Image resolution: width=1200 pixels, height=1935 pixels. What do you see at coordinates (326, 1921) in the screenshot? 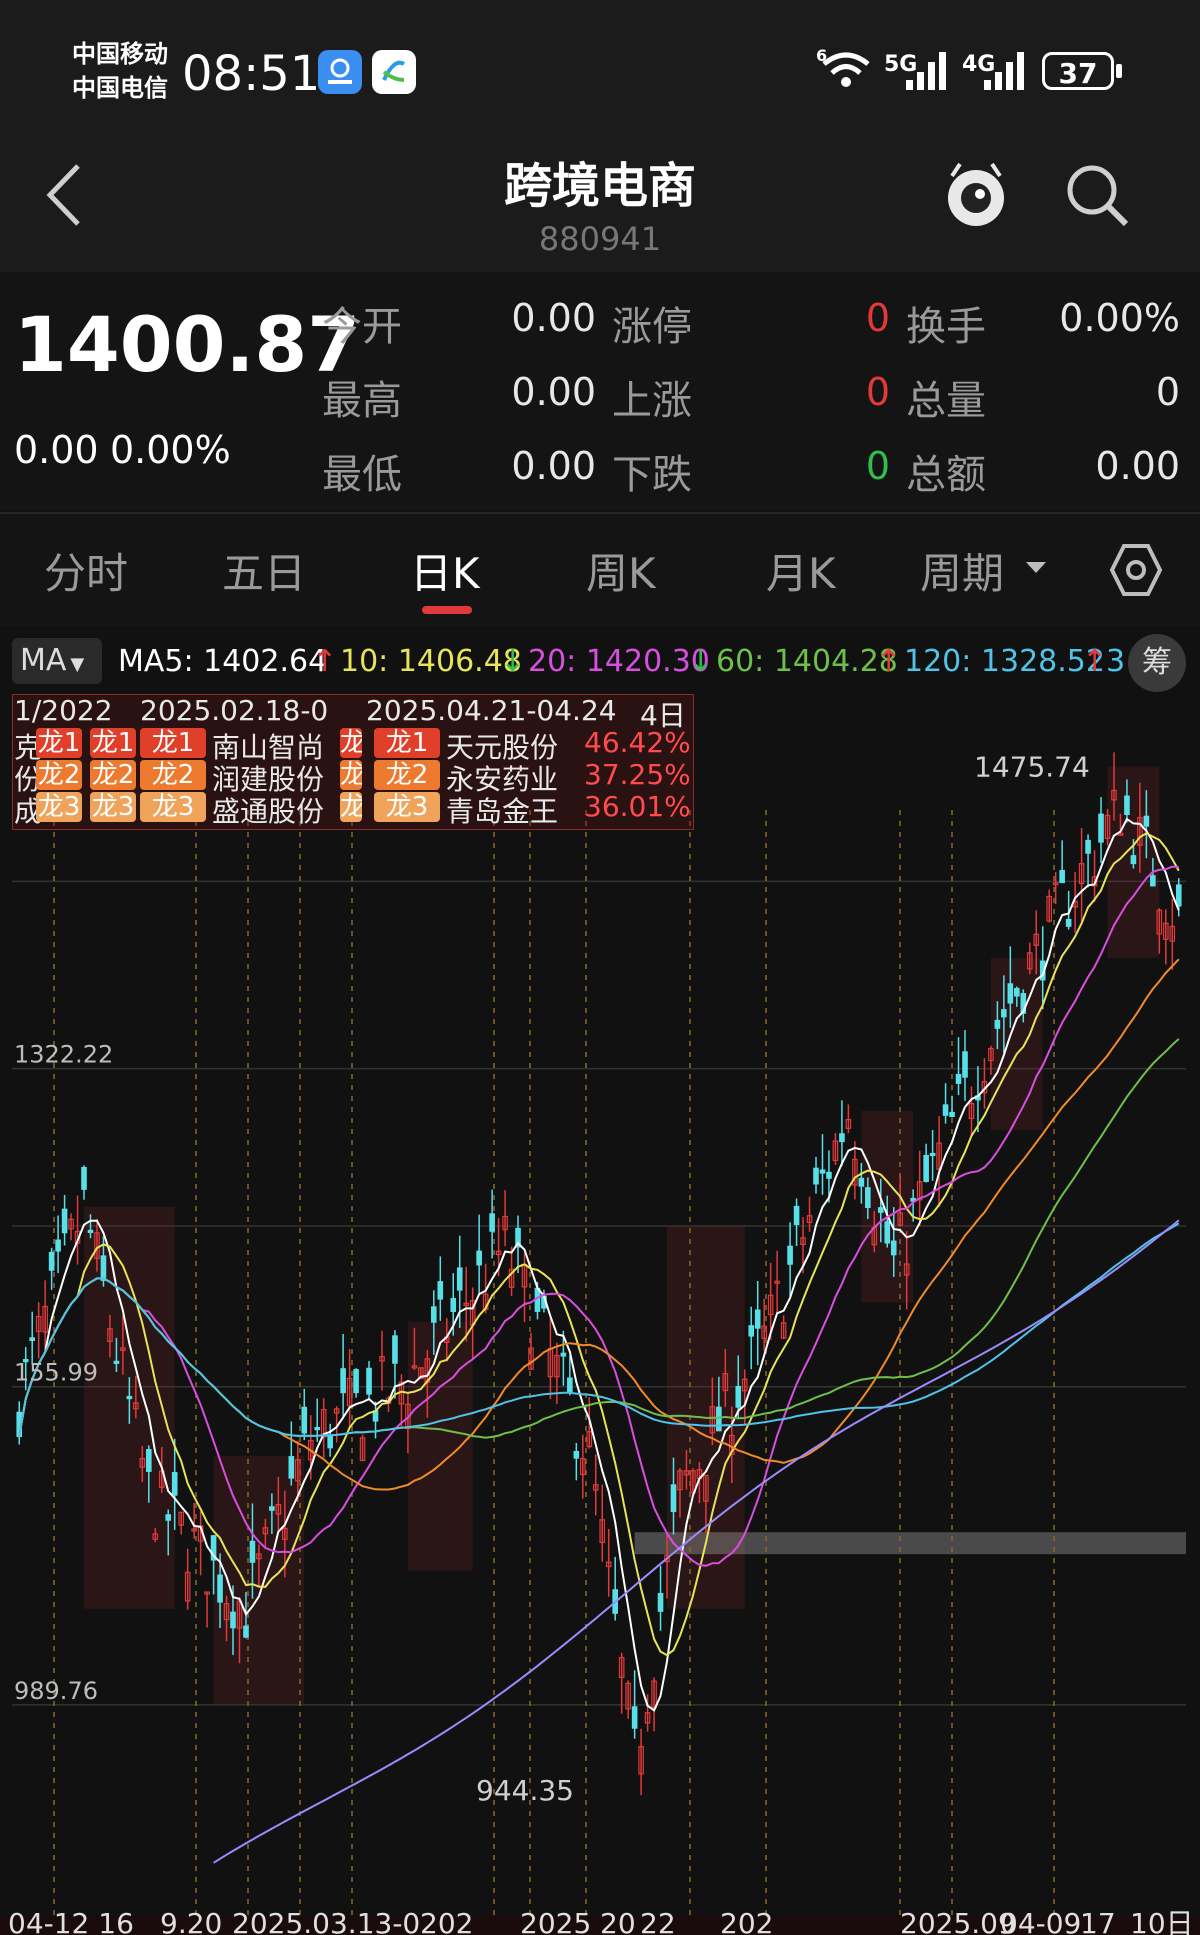
I see `x-axis-label: 2025.03.13-0` at bounding box center [326, 1921].